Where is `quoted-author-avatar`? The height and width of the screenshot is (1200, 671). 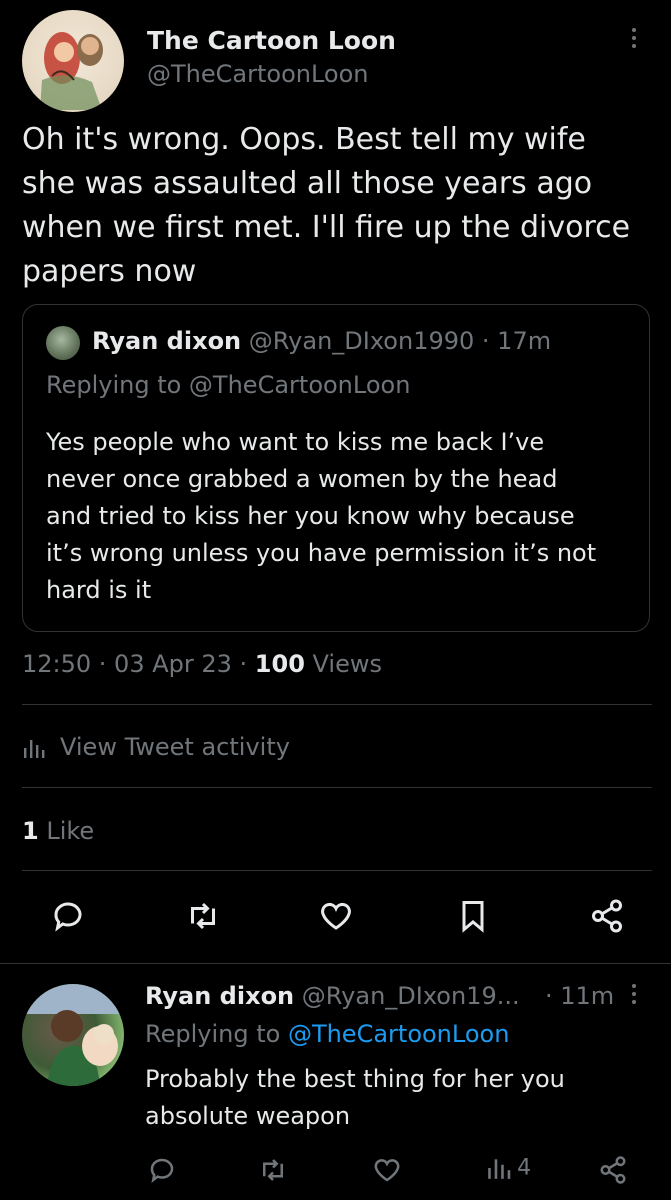 quoted-author-avatar is located at coordinates (63, 343).